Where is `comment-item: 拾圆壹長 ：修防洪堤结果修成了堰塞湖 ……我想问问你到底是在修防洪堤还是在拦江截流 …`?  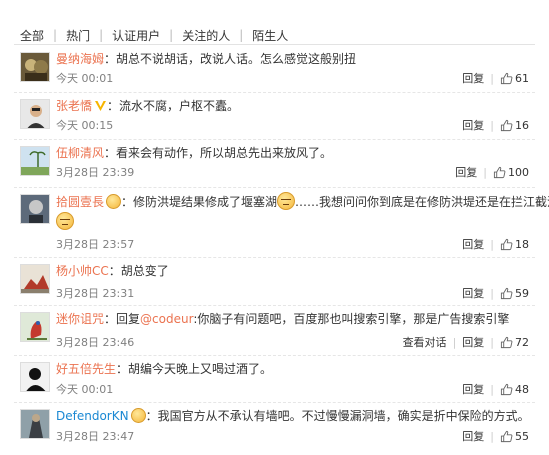 comment-item: 拾圆壹長 ：修防洪堤结果修成了堰塞湖 ……我想问问你到底是在修防洪堤还是在拦江截流 … is located at coordinates (281, 223).